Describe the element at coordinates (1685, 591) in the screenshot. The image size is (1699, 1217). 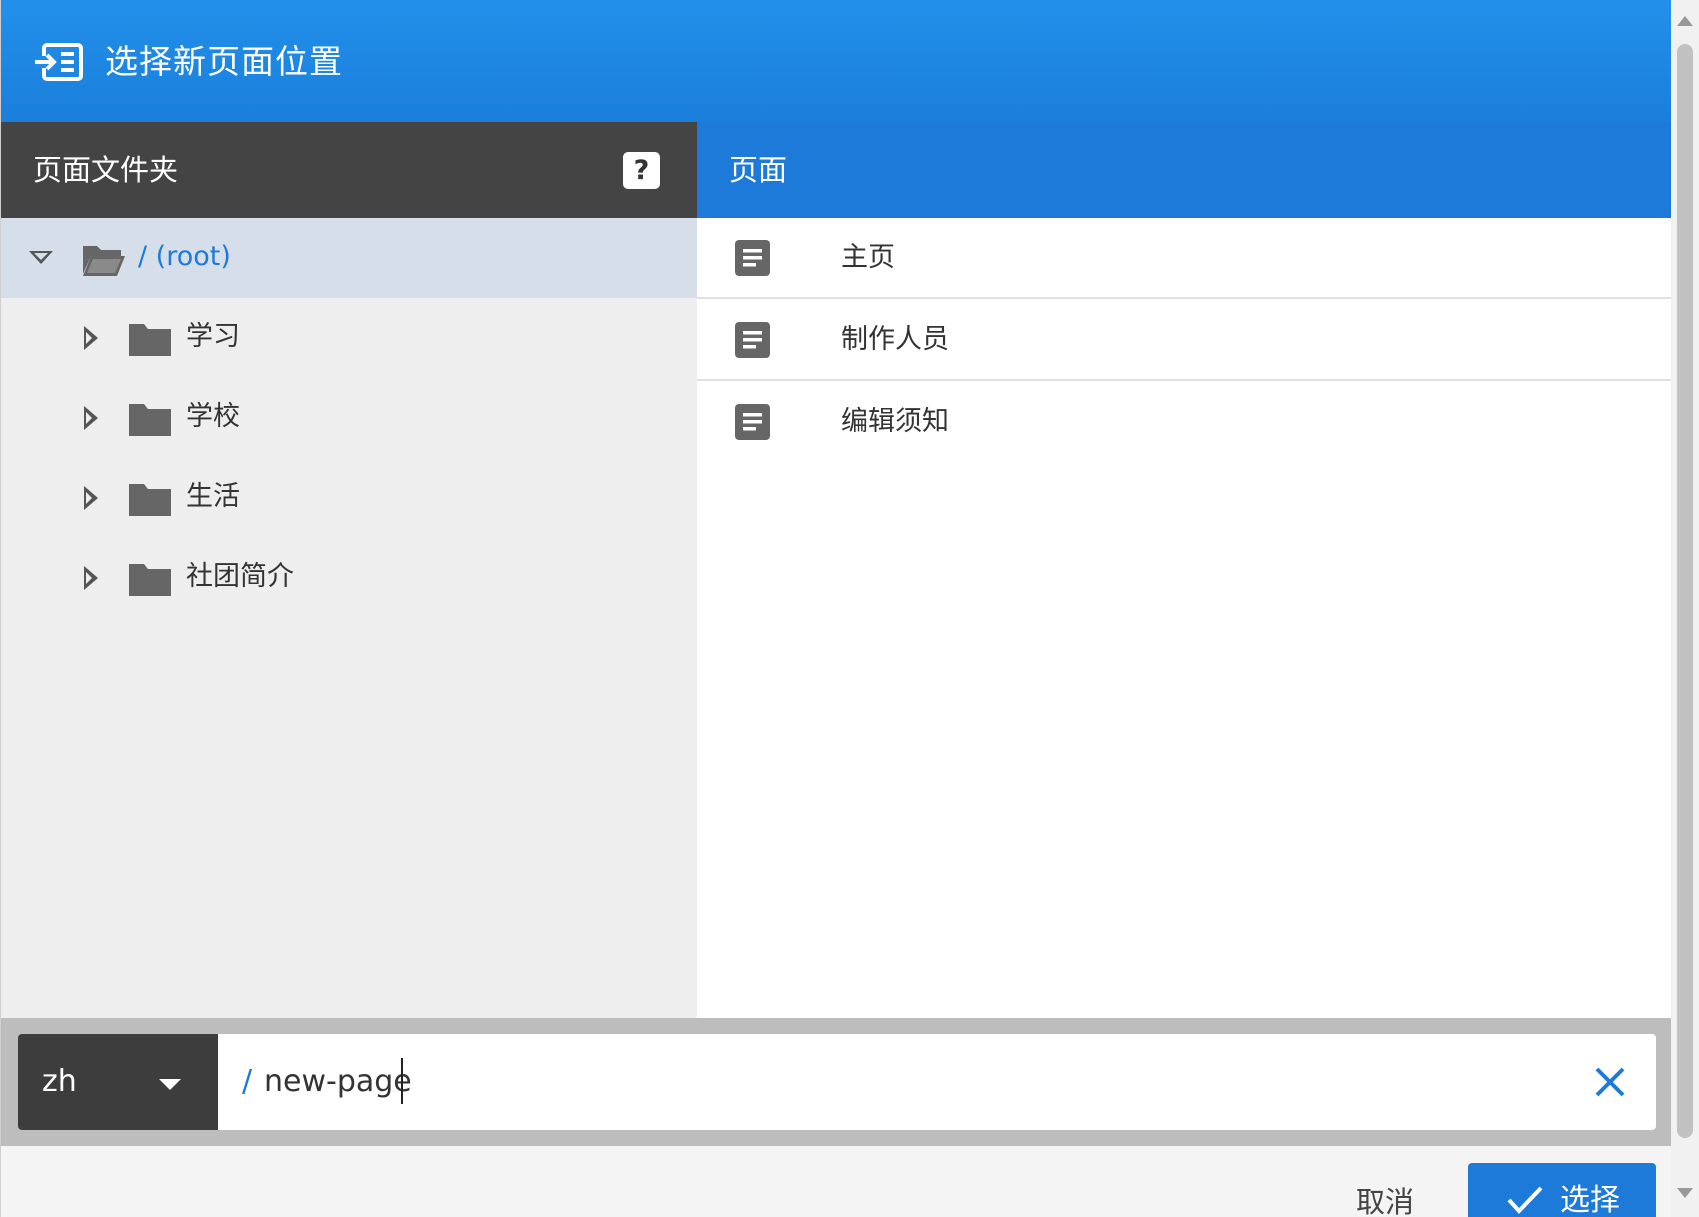
I see `scroll-thumb` at that location.